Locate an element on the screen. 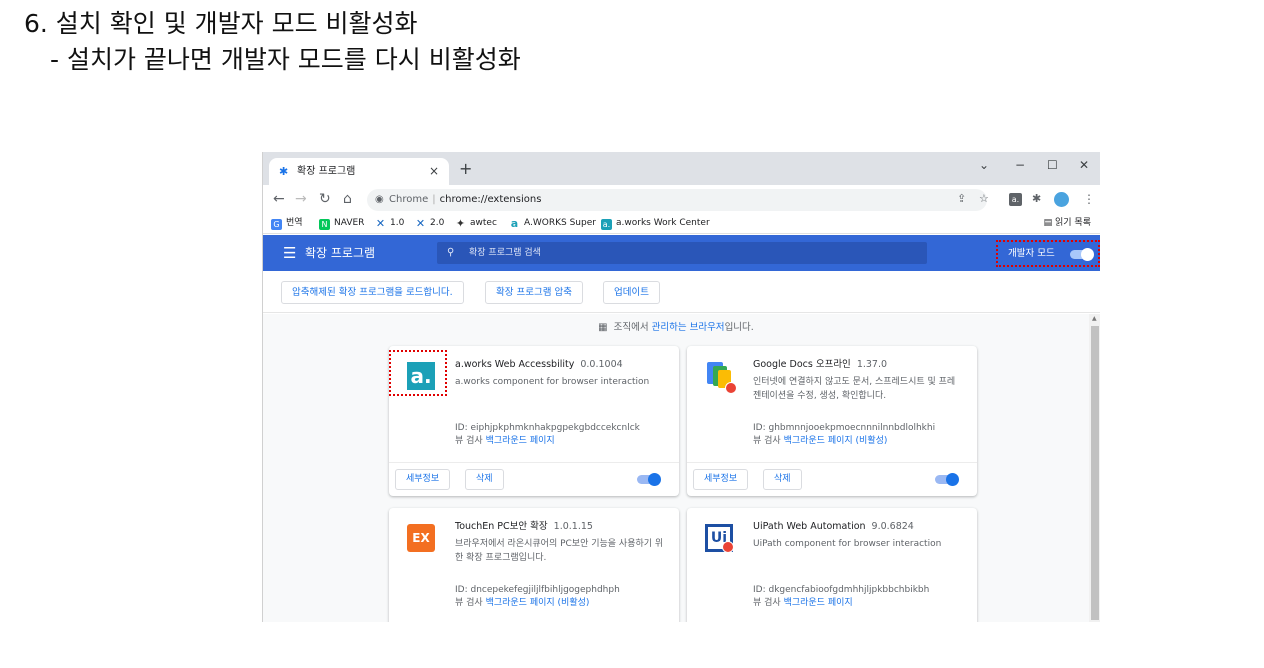 The height and width of the screenshot is (668, 1264). awtec-icon: ✦ is located at coordinates (460, 223).